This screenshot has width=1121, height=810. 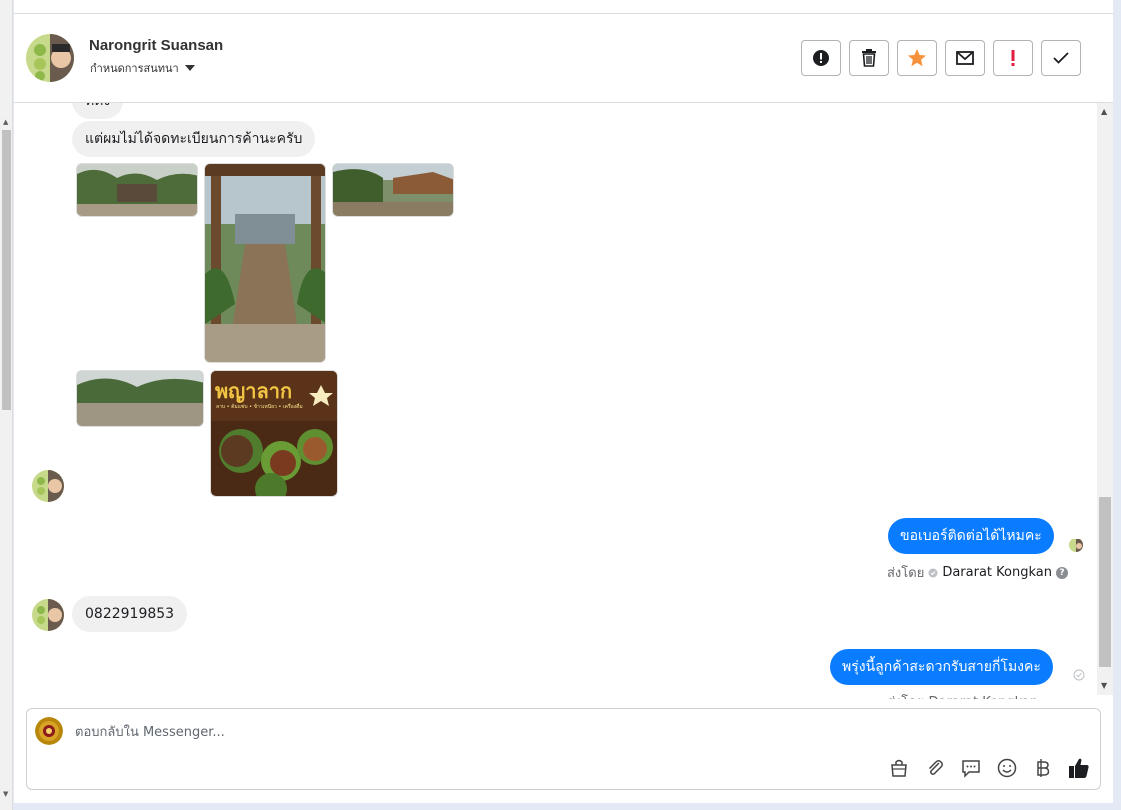 I want to click on attach-button, so click(x=935, y=768).